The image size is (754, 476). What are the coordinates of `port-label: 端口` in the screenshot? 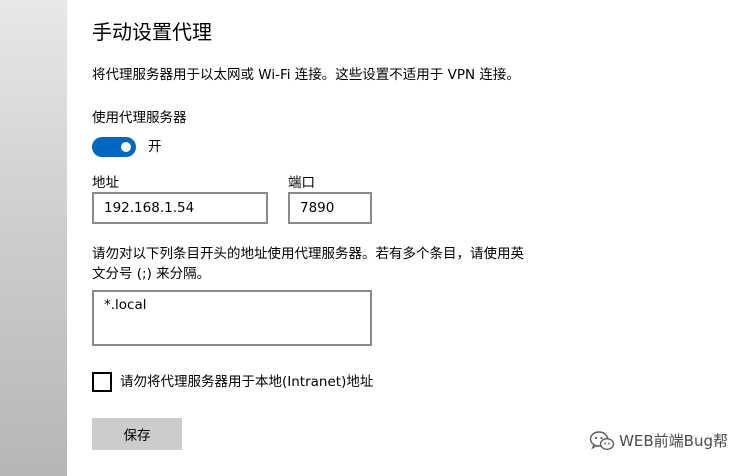 It's located at (301, 183).